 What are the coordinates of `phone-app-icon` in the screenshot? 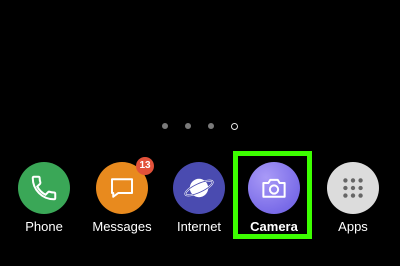 It's located at (44, 188).